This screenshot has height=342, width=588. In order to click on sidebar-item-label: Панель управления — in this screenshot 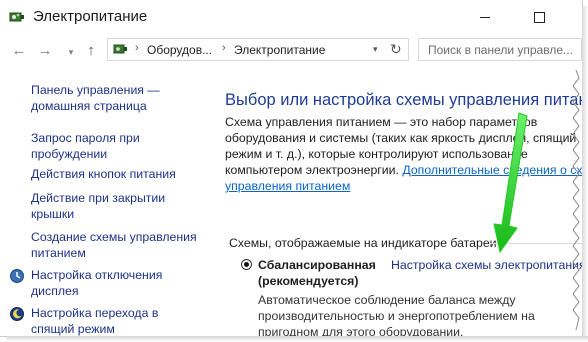, I will do `click(95, 90)`.